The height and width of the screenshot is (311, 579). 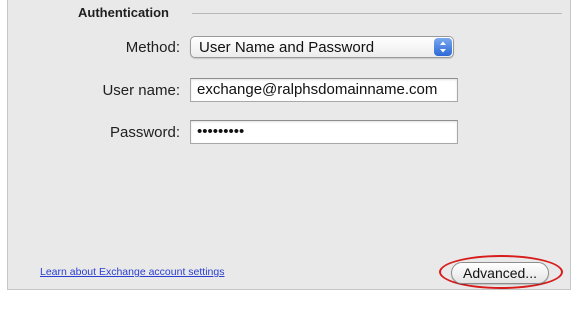 I want to click on password-field: •••••••••, so click(x=324, y=132).